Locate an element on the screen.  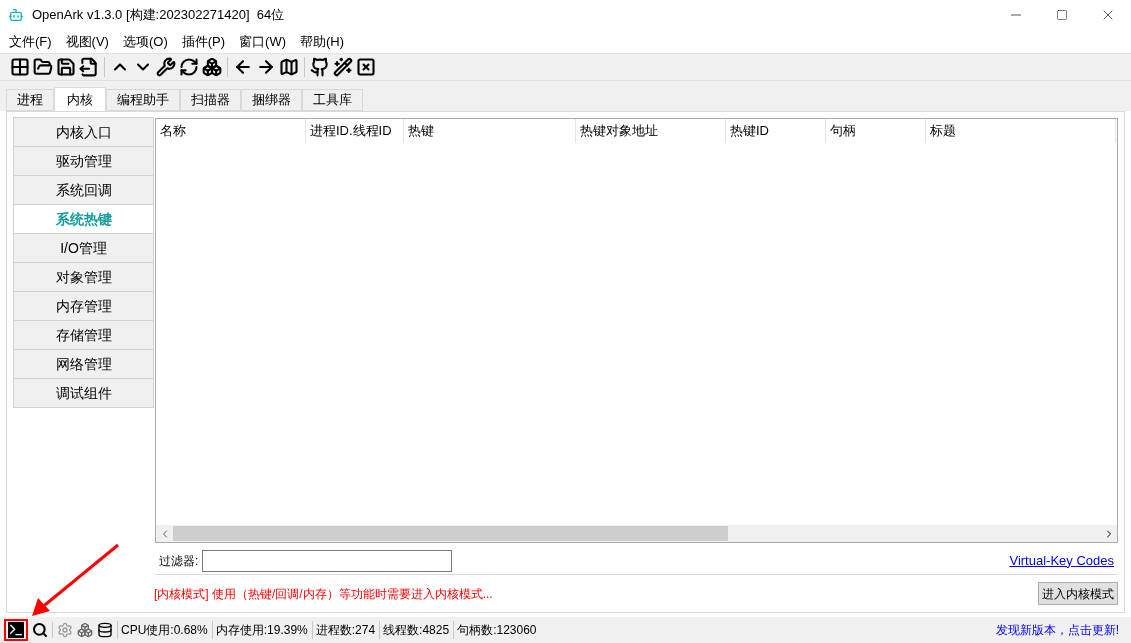
tab: 进程 is located at coordinates (30, 100).